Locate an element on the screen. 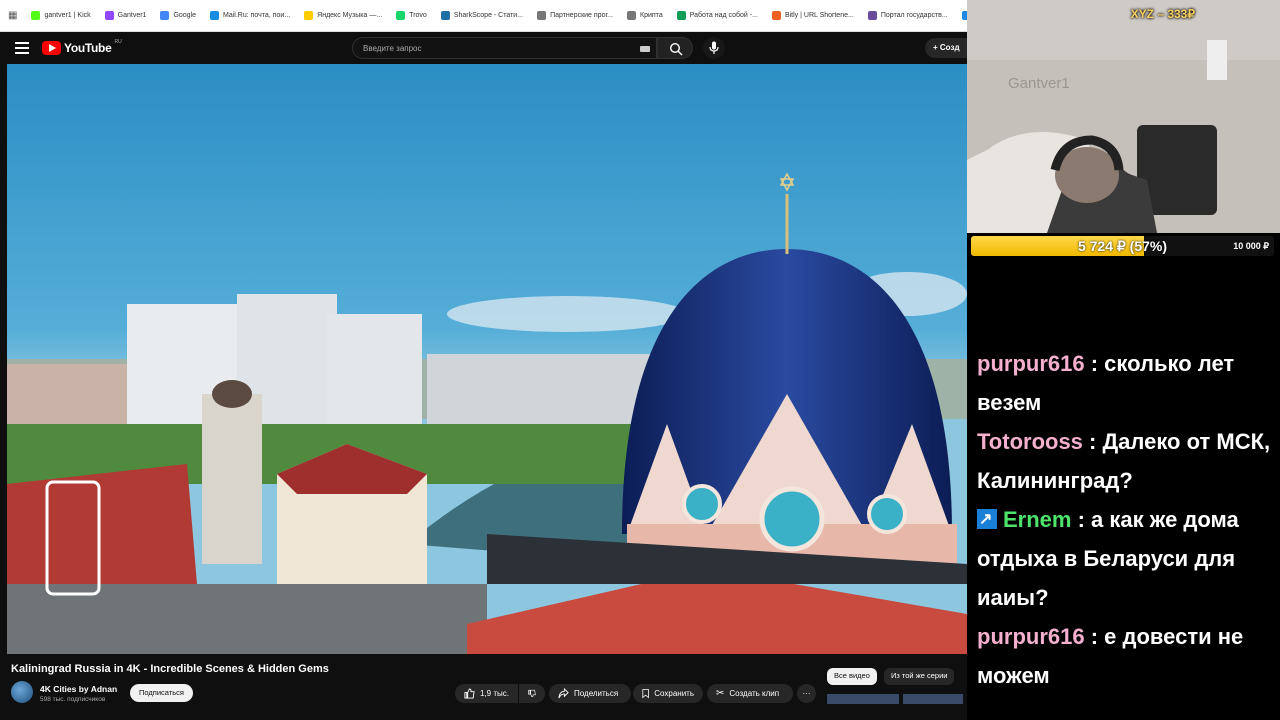 This screenshot has width=1280, height=720. webcam-feed: Gantver1 XYZ – 333₽ is located at coordinates (1123, 116).